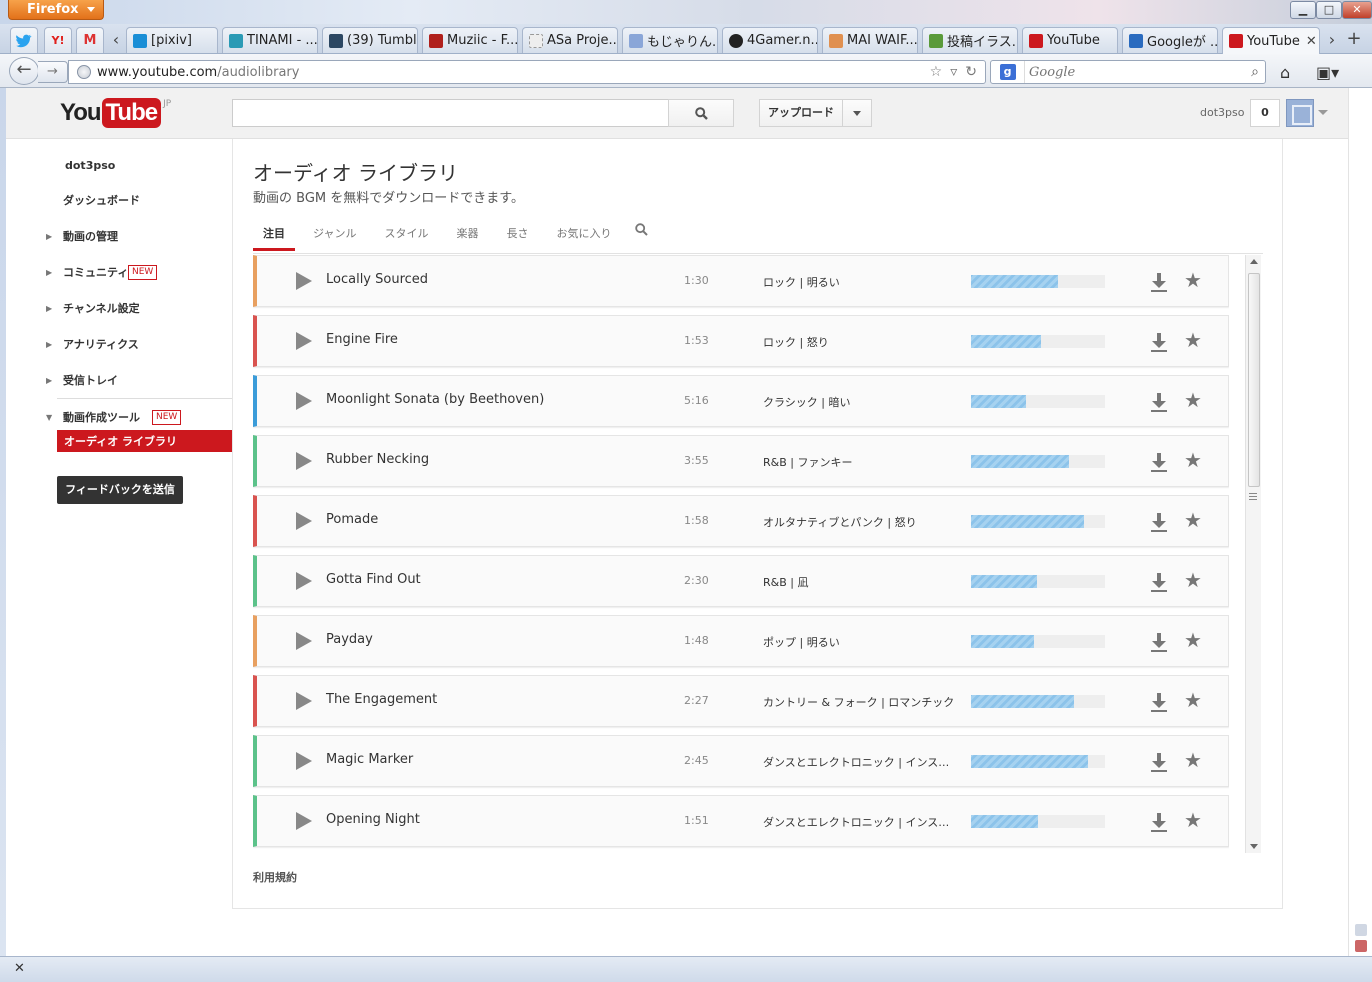 The width and height of the screenshot is (1372, 982). Describe the element at coordinates (90, 40) in the screenshot. I see `pinned-tab-gmail: M` at that location.